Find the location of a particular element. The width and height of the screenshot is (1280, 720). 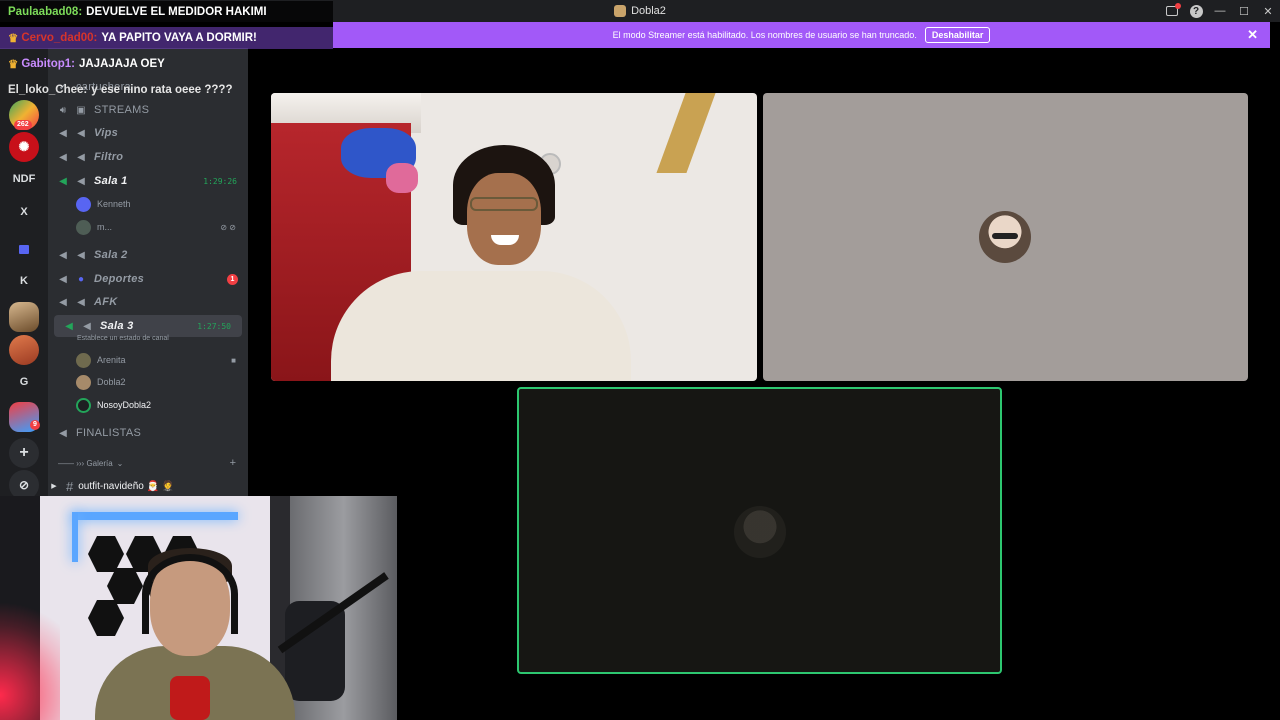

close-window-button: ✕ is located at coordinates (1268, 11).